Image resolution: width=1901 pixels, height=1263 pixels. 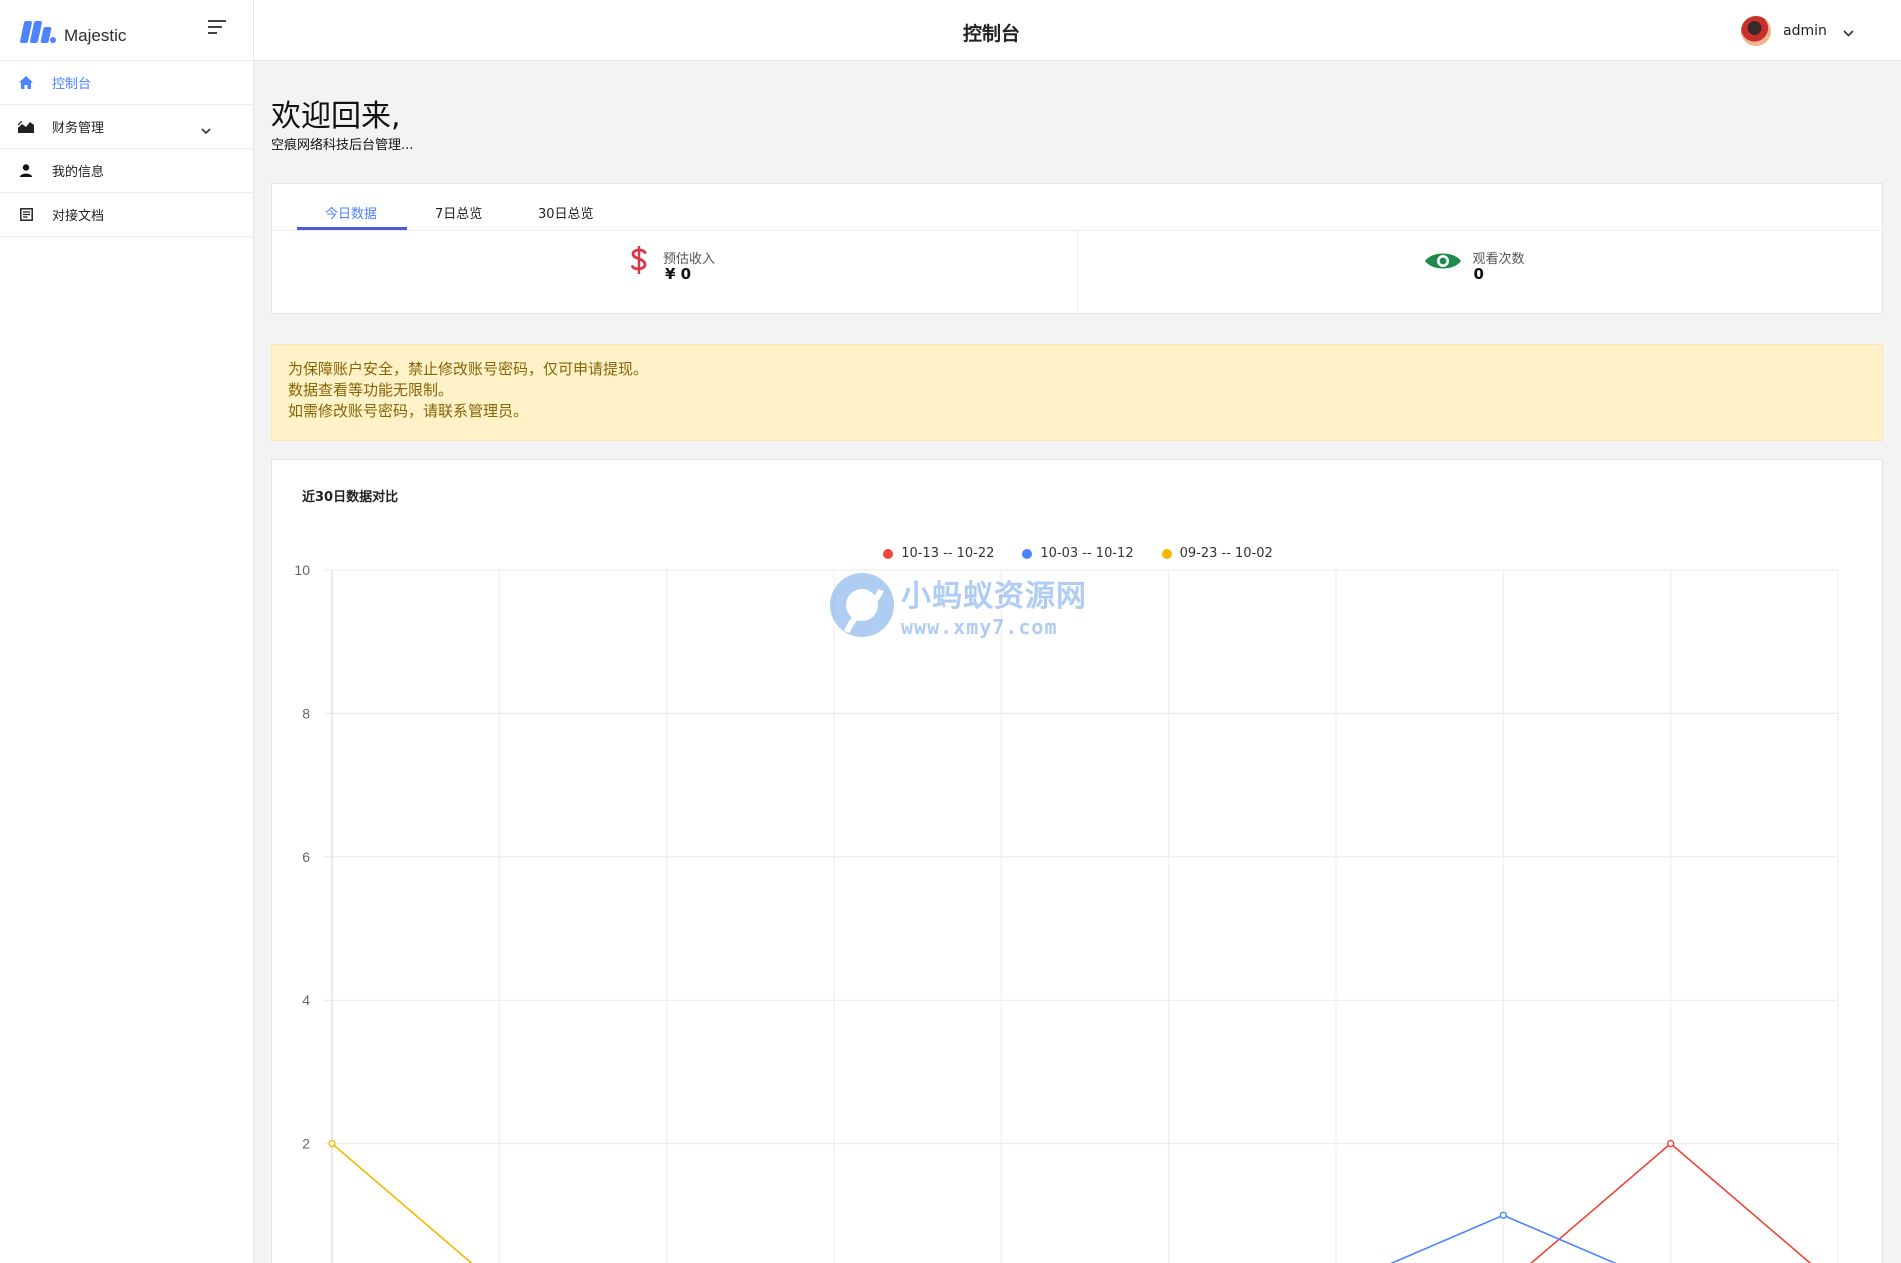 I want to click on username: admin, so click(x=1805, y=31).